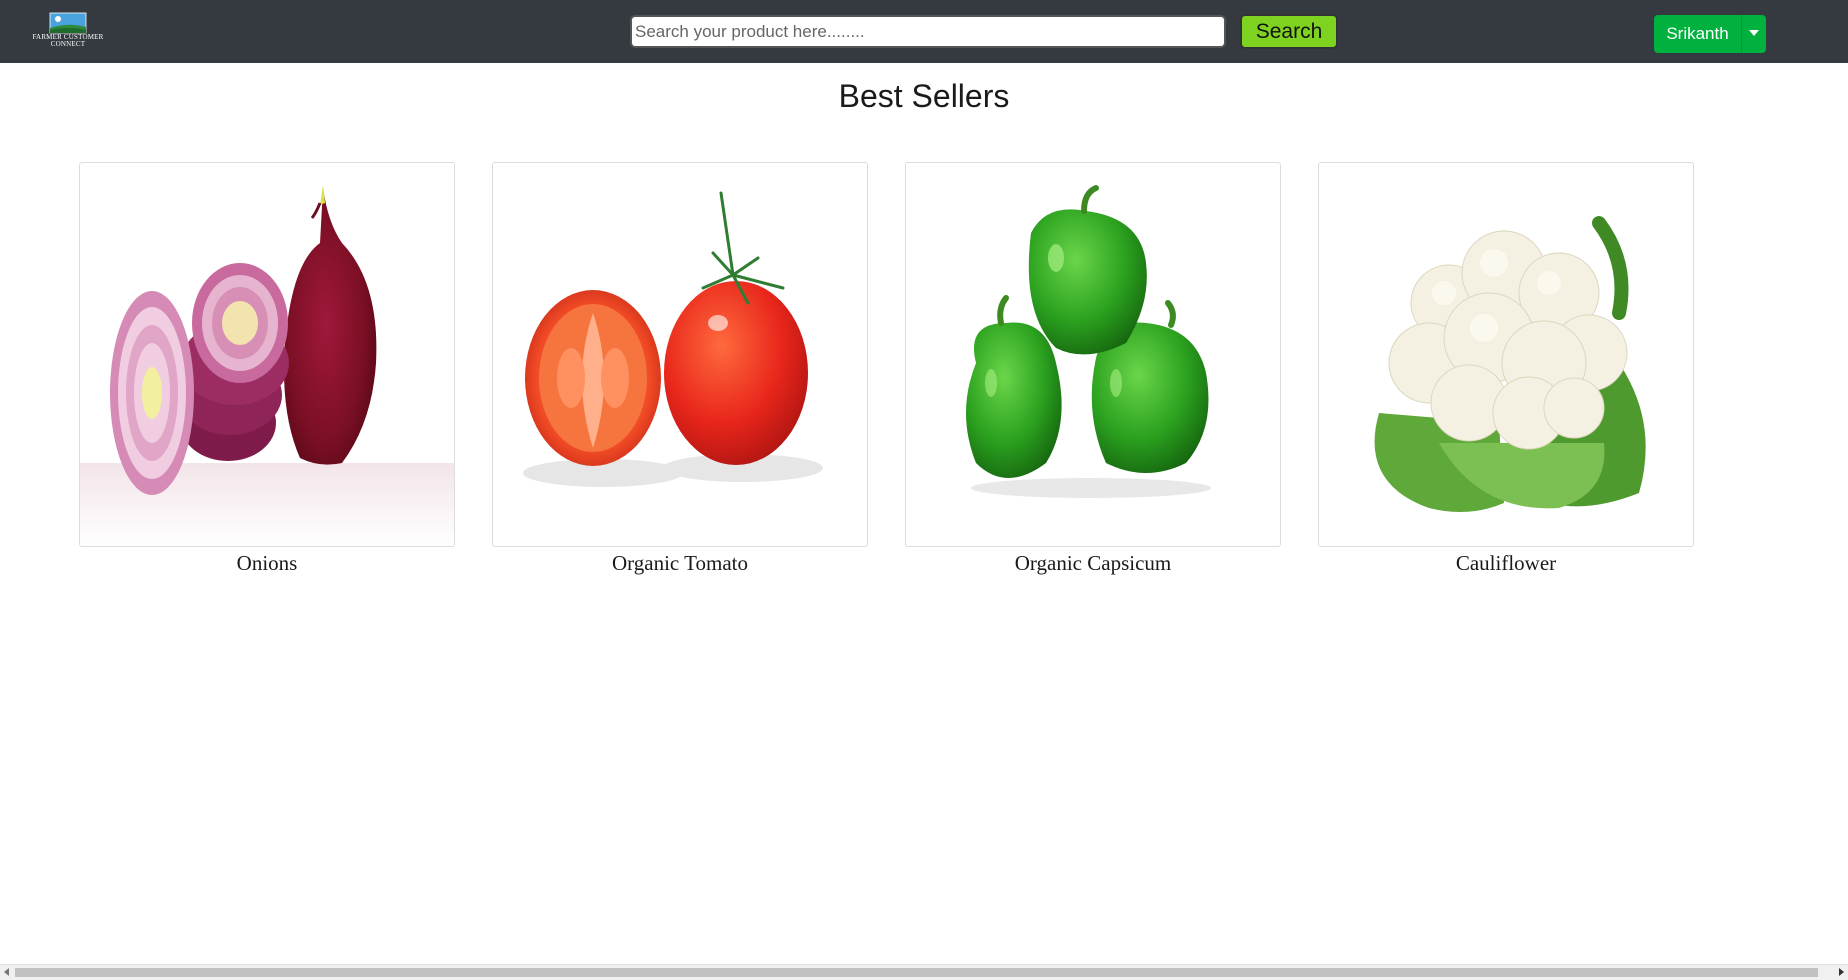 The width and height of the screenshot is (1848, 980). I want to click on top-navbar: FARMER CUSTOMER CONNECT Search Srikanth, so click(924, 31).